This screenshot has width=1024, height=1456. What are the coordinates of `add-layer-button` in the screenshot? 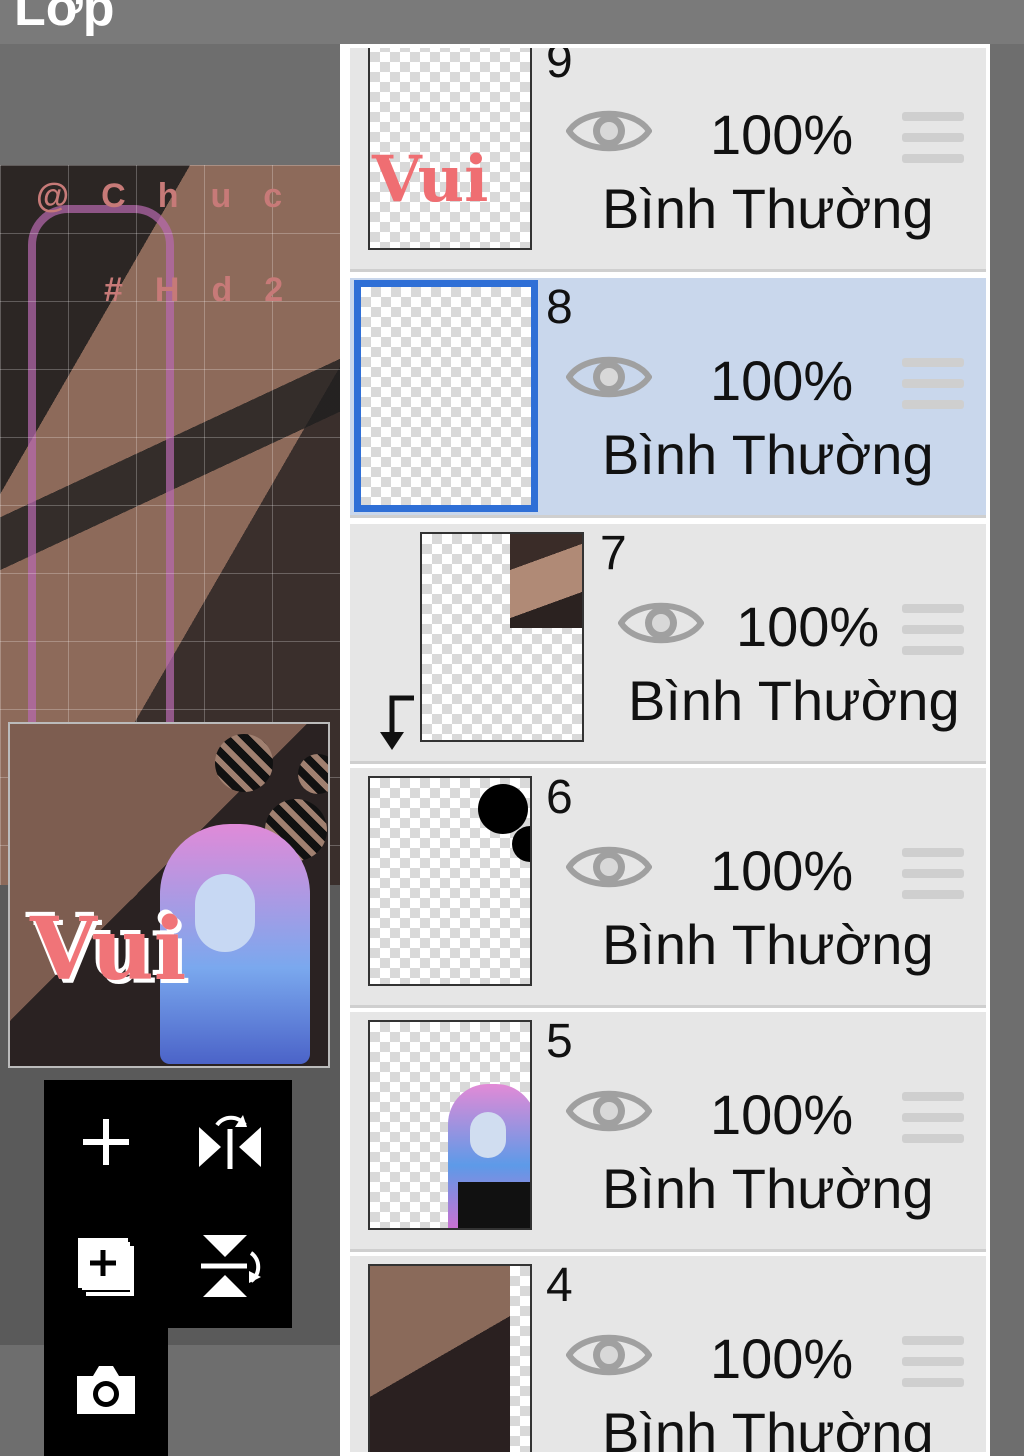 It's located at (106, 1142).